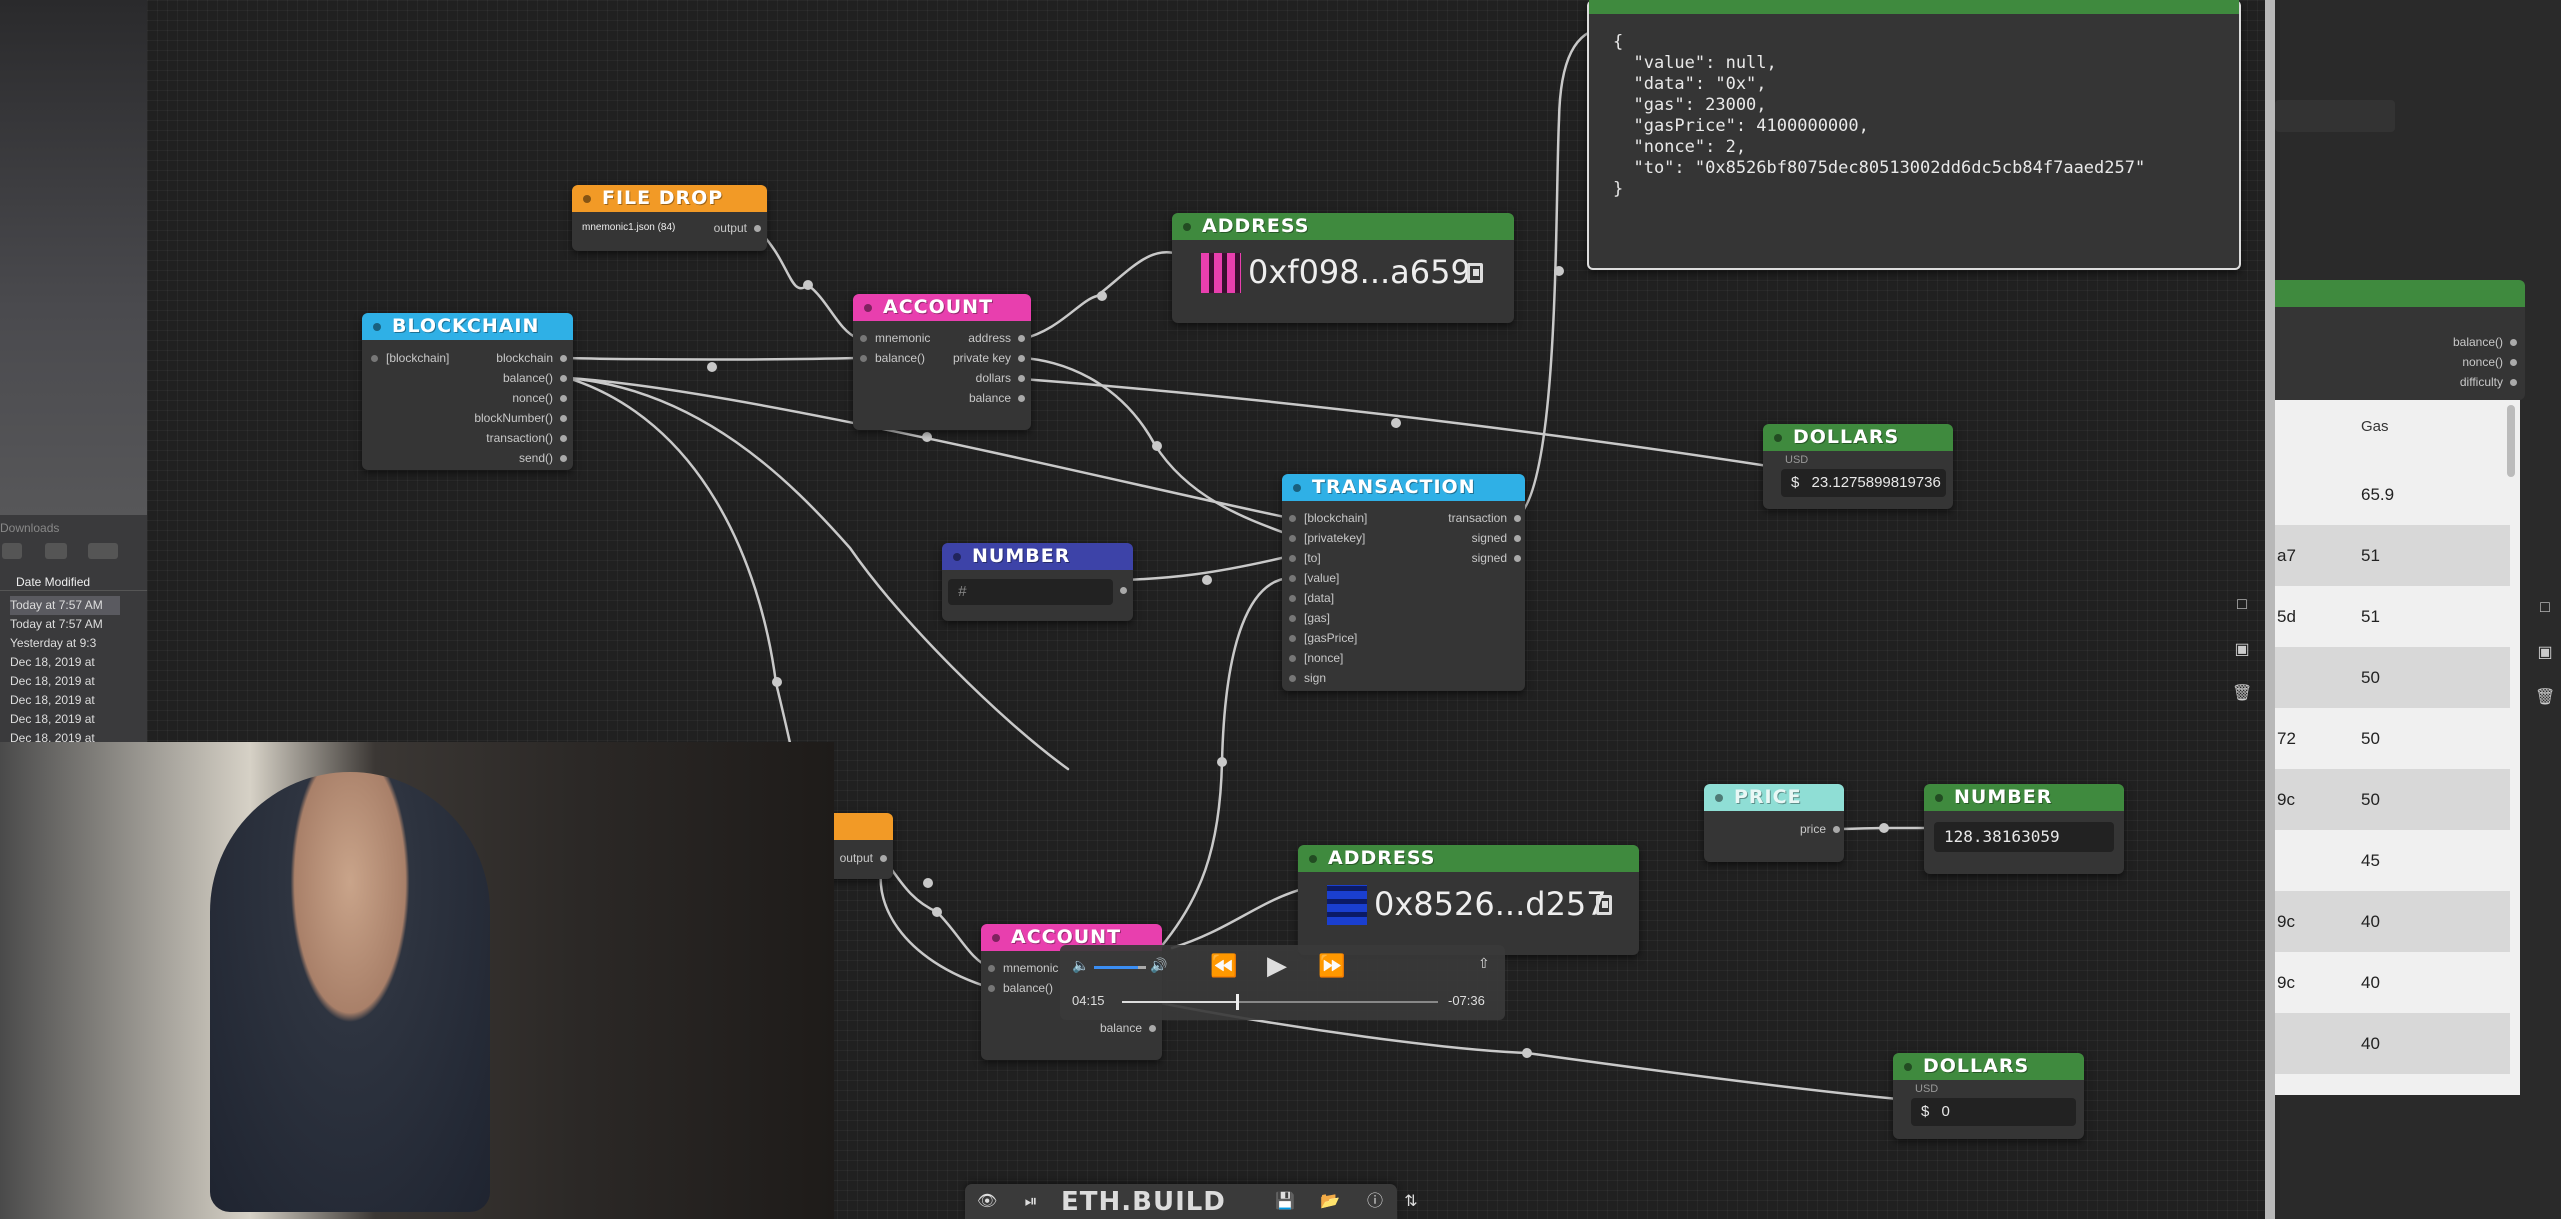 The image size is (2561, 1219). What do you see at coordinates (1080, 965) in the screenshot?
I see `volume-low-icon: 🔈` at bounding box center [1080, 965].